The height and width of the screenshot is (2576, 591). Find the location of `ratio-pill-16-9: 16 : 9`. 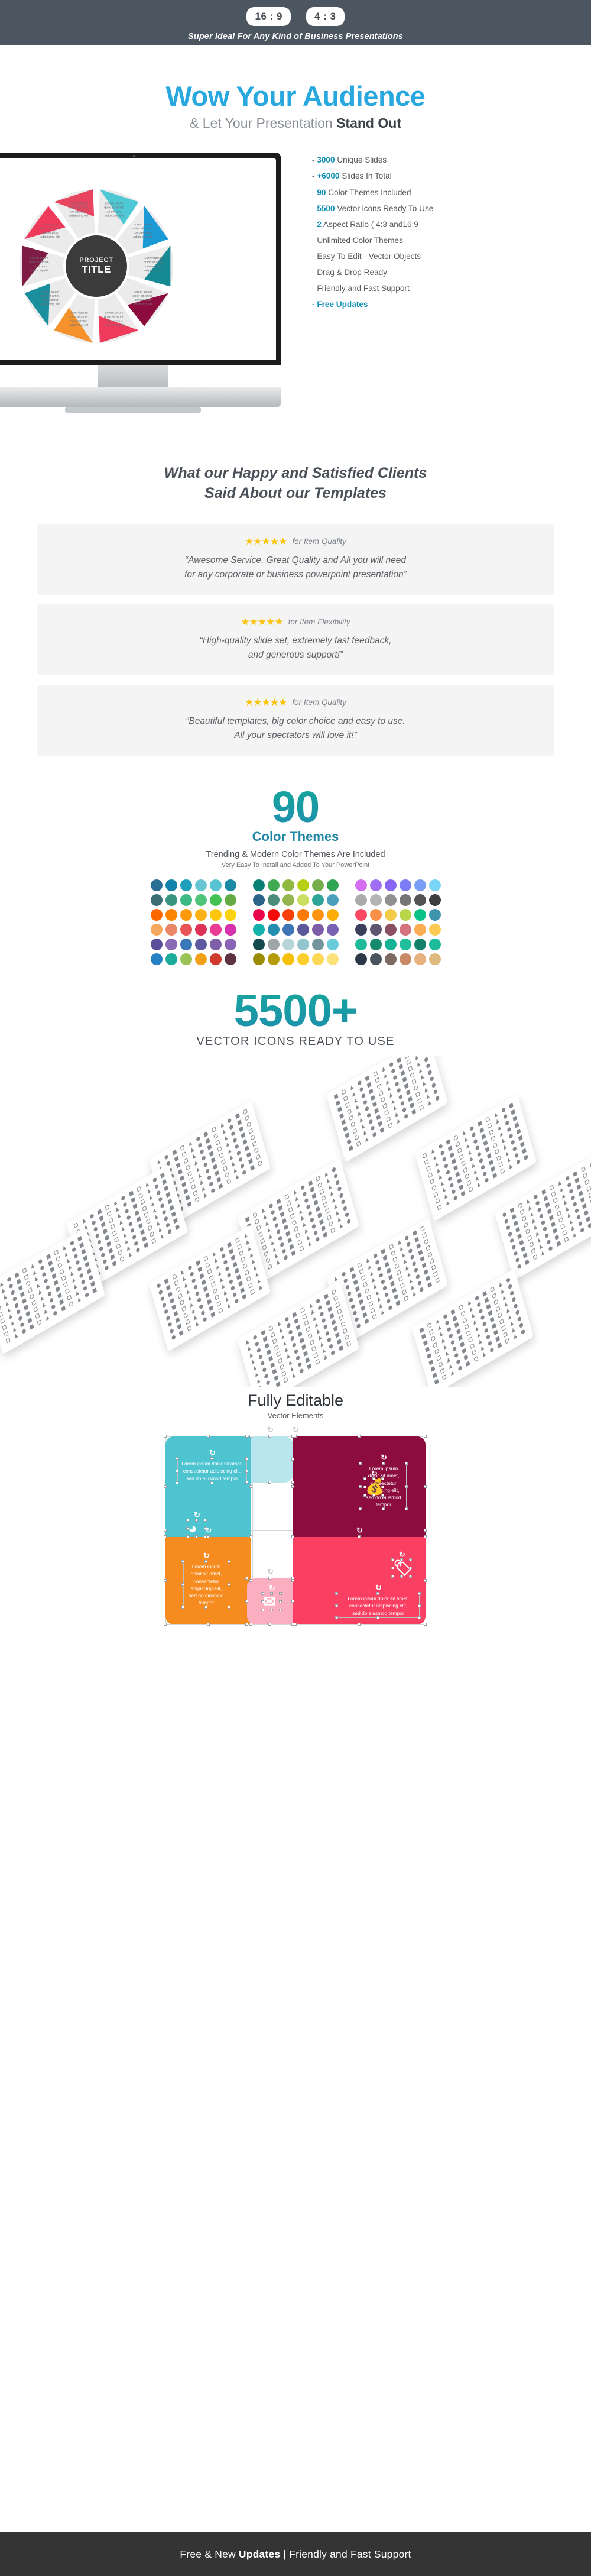

ratio-pill-16-9: 16 : 9 is located at coordinates (268, 16).